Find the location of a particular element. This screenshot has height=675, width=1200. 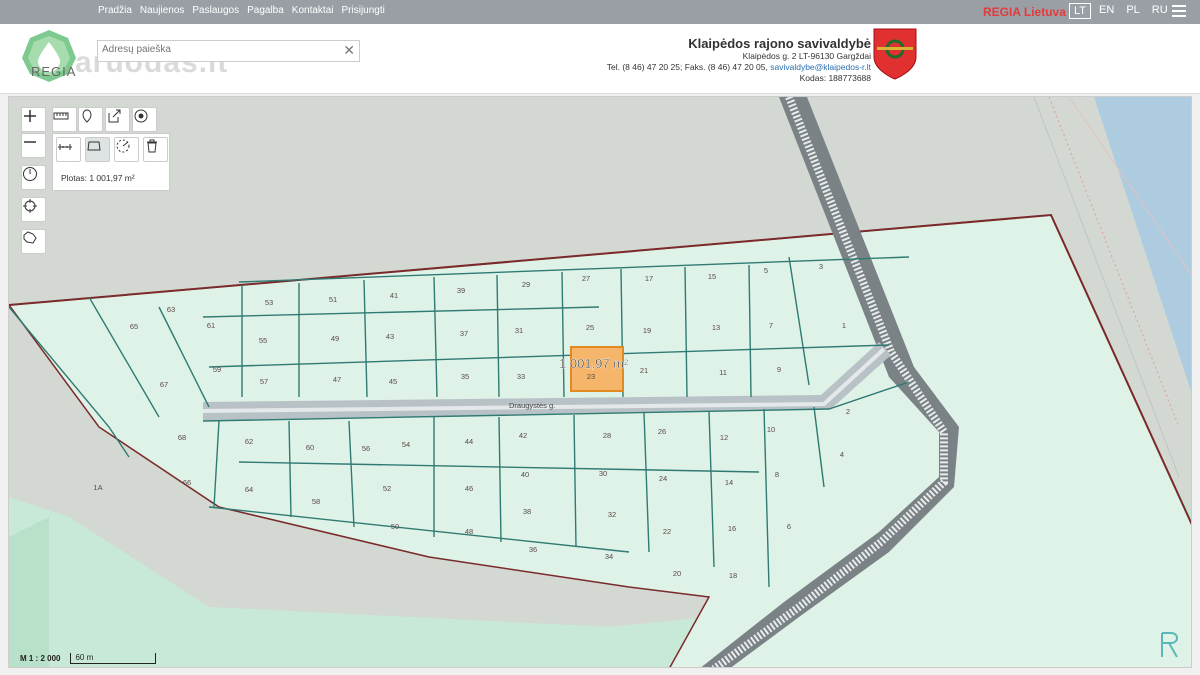

parcel-label: 57 is located at coordinates (264, 381).